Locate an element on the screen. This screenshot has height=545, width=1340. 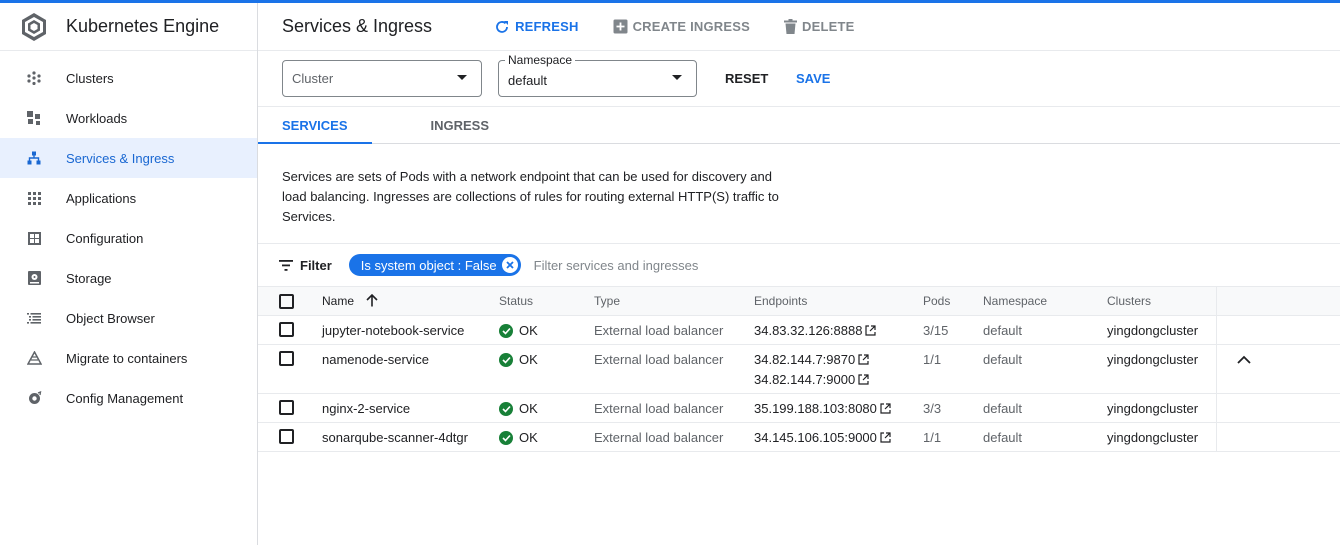
filter-button: Filter is located at coordinates (305, 265).